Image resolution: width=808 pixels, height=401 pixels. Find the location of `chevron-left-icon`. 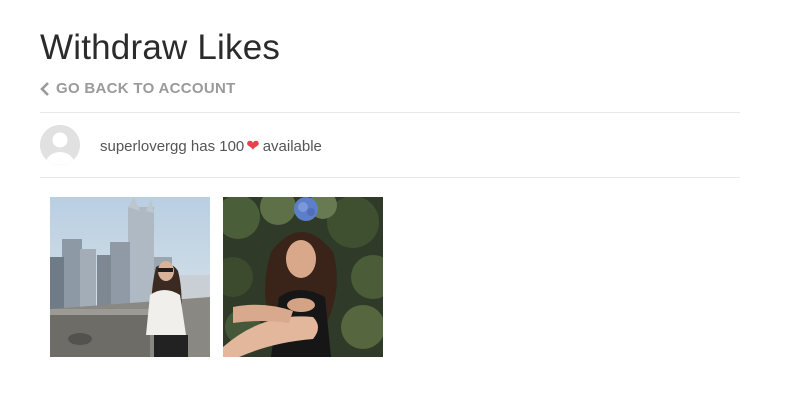

chevron-left-icon is located at coordinates (44, 88).